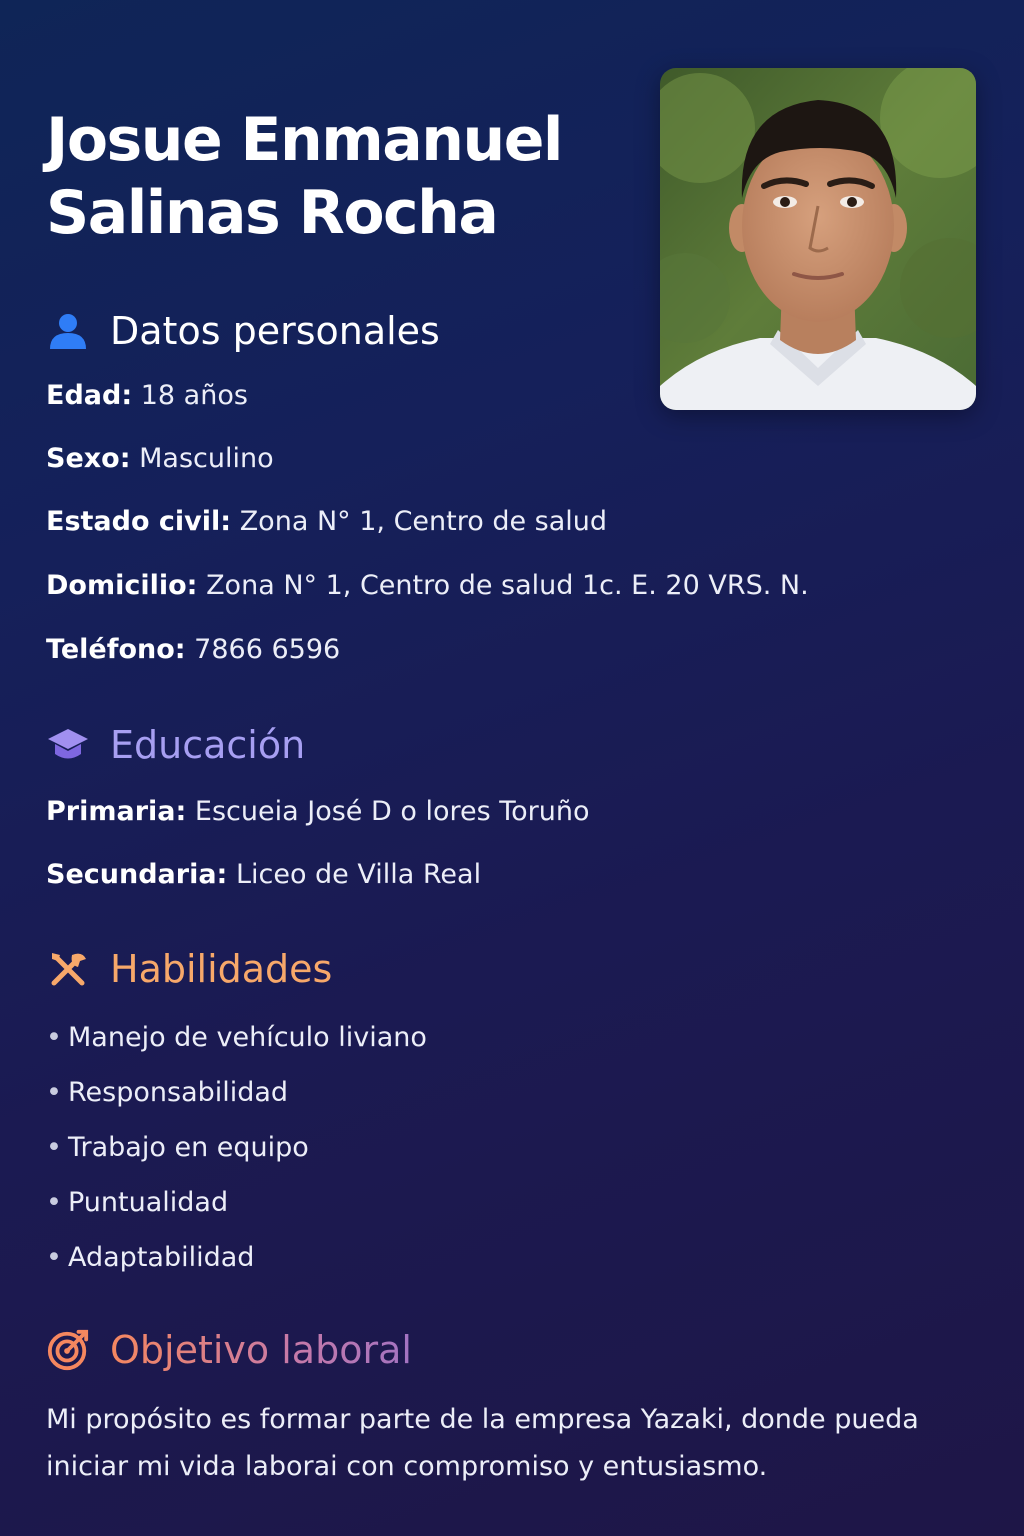 The image size is (1024, 1536). What do you see at coordinates (423, 521) in the screenshot?
I see `field-civil-status-value: Zona N° 1, Centro de salud` at bounding box center [423, 521].